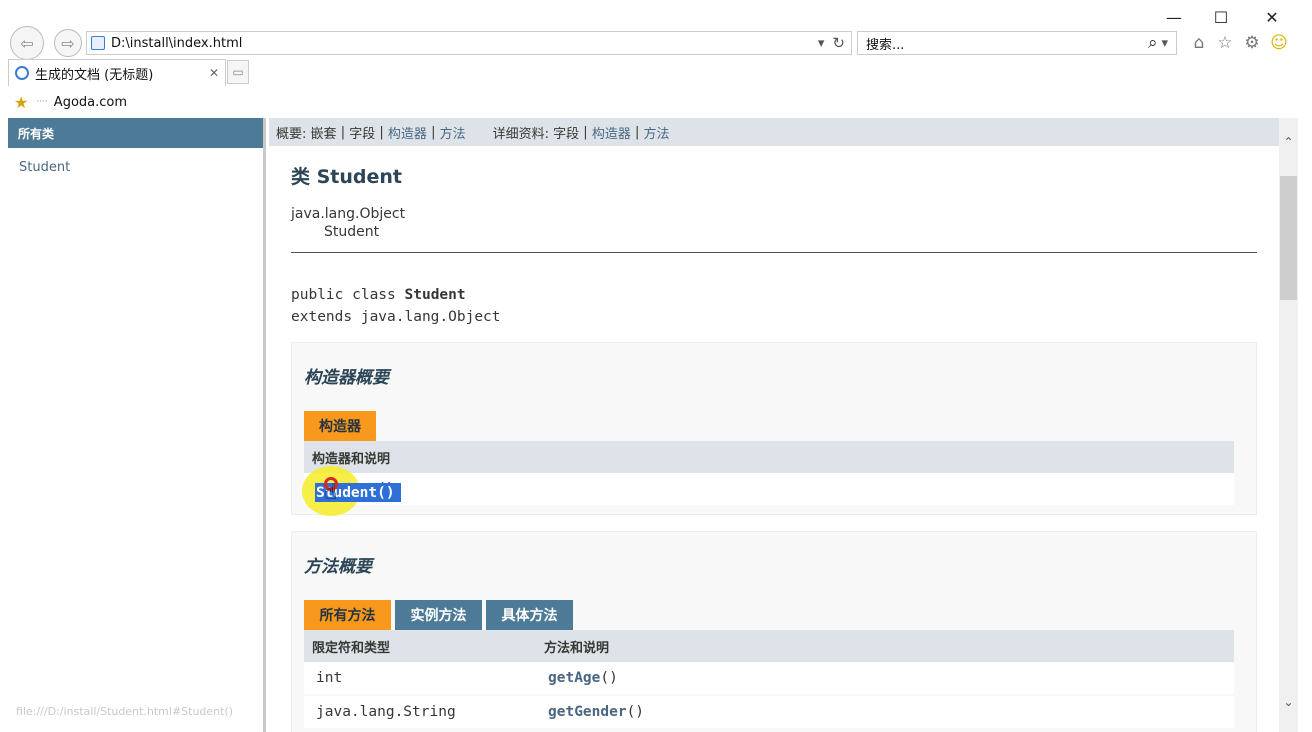  Describe the element at coordinates (135, 161) in the screenshot. I see `class-link-student: Student` at that location.